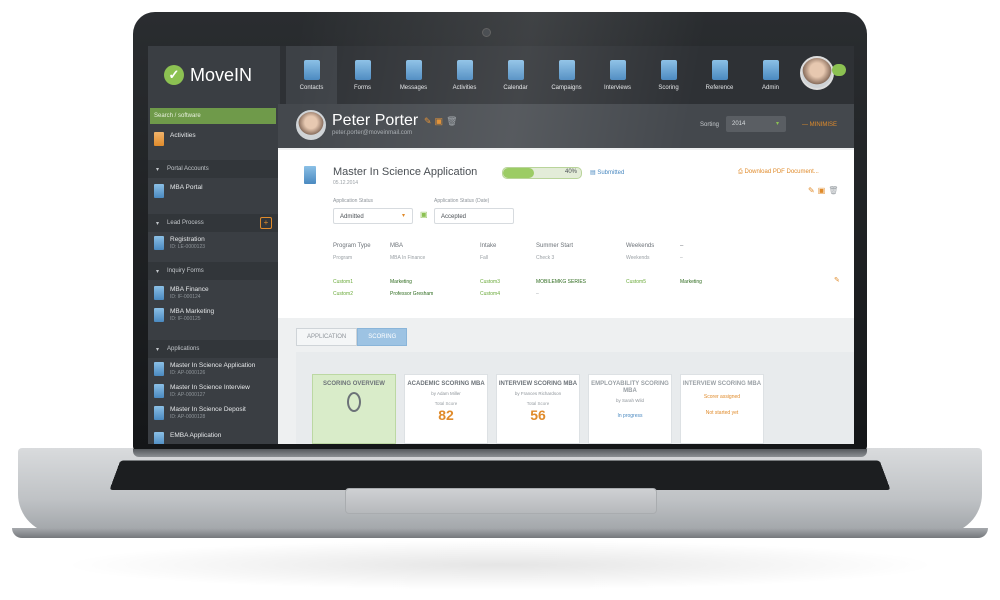 The image size is (1000, 600). What do you see at coordinates (817, 73) in the screenshot?
I see `user-avatar` at bounding box center [817, 73].